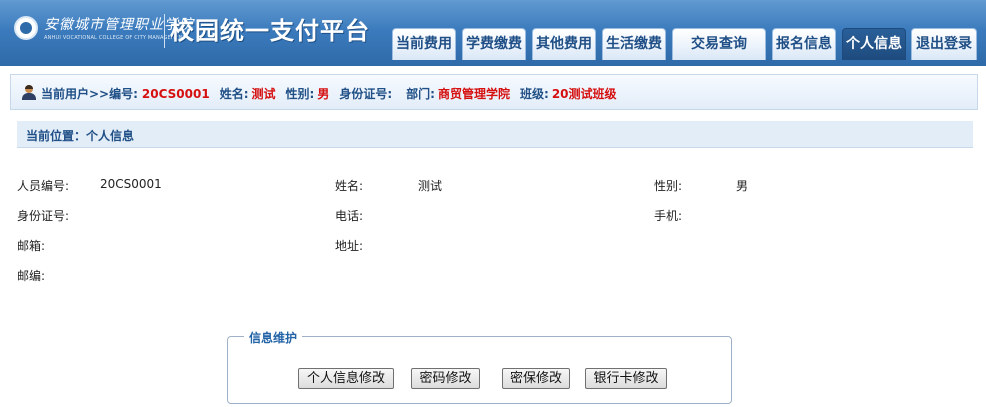  What do you see at coordinates (584, 94) in the screenshot?
I see `user-class-value: 20测试班级` at bounding box center [584, 94].